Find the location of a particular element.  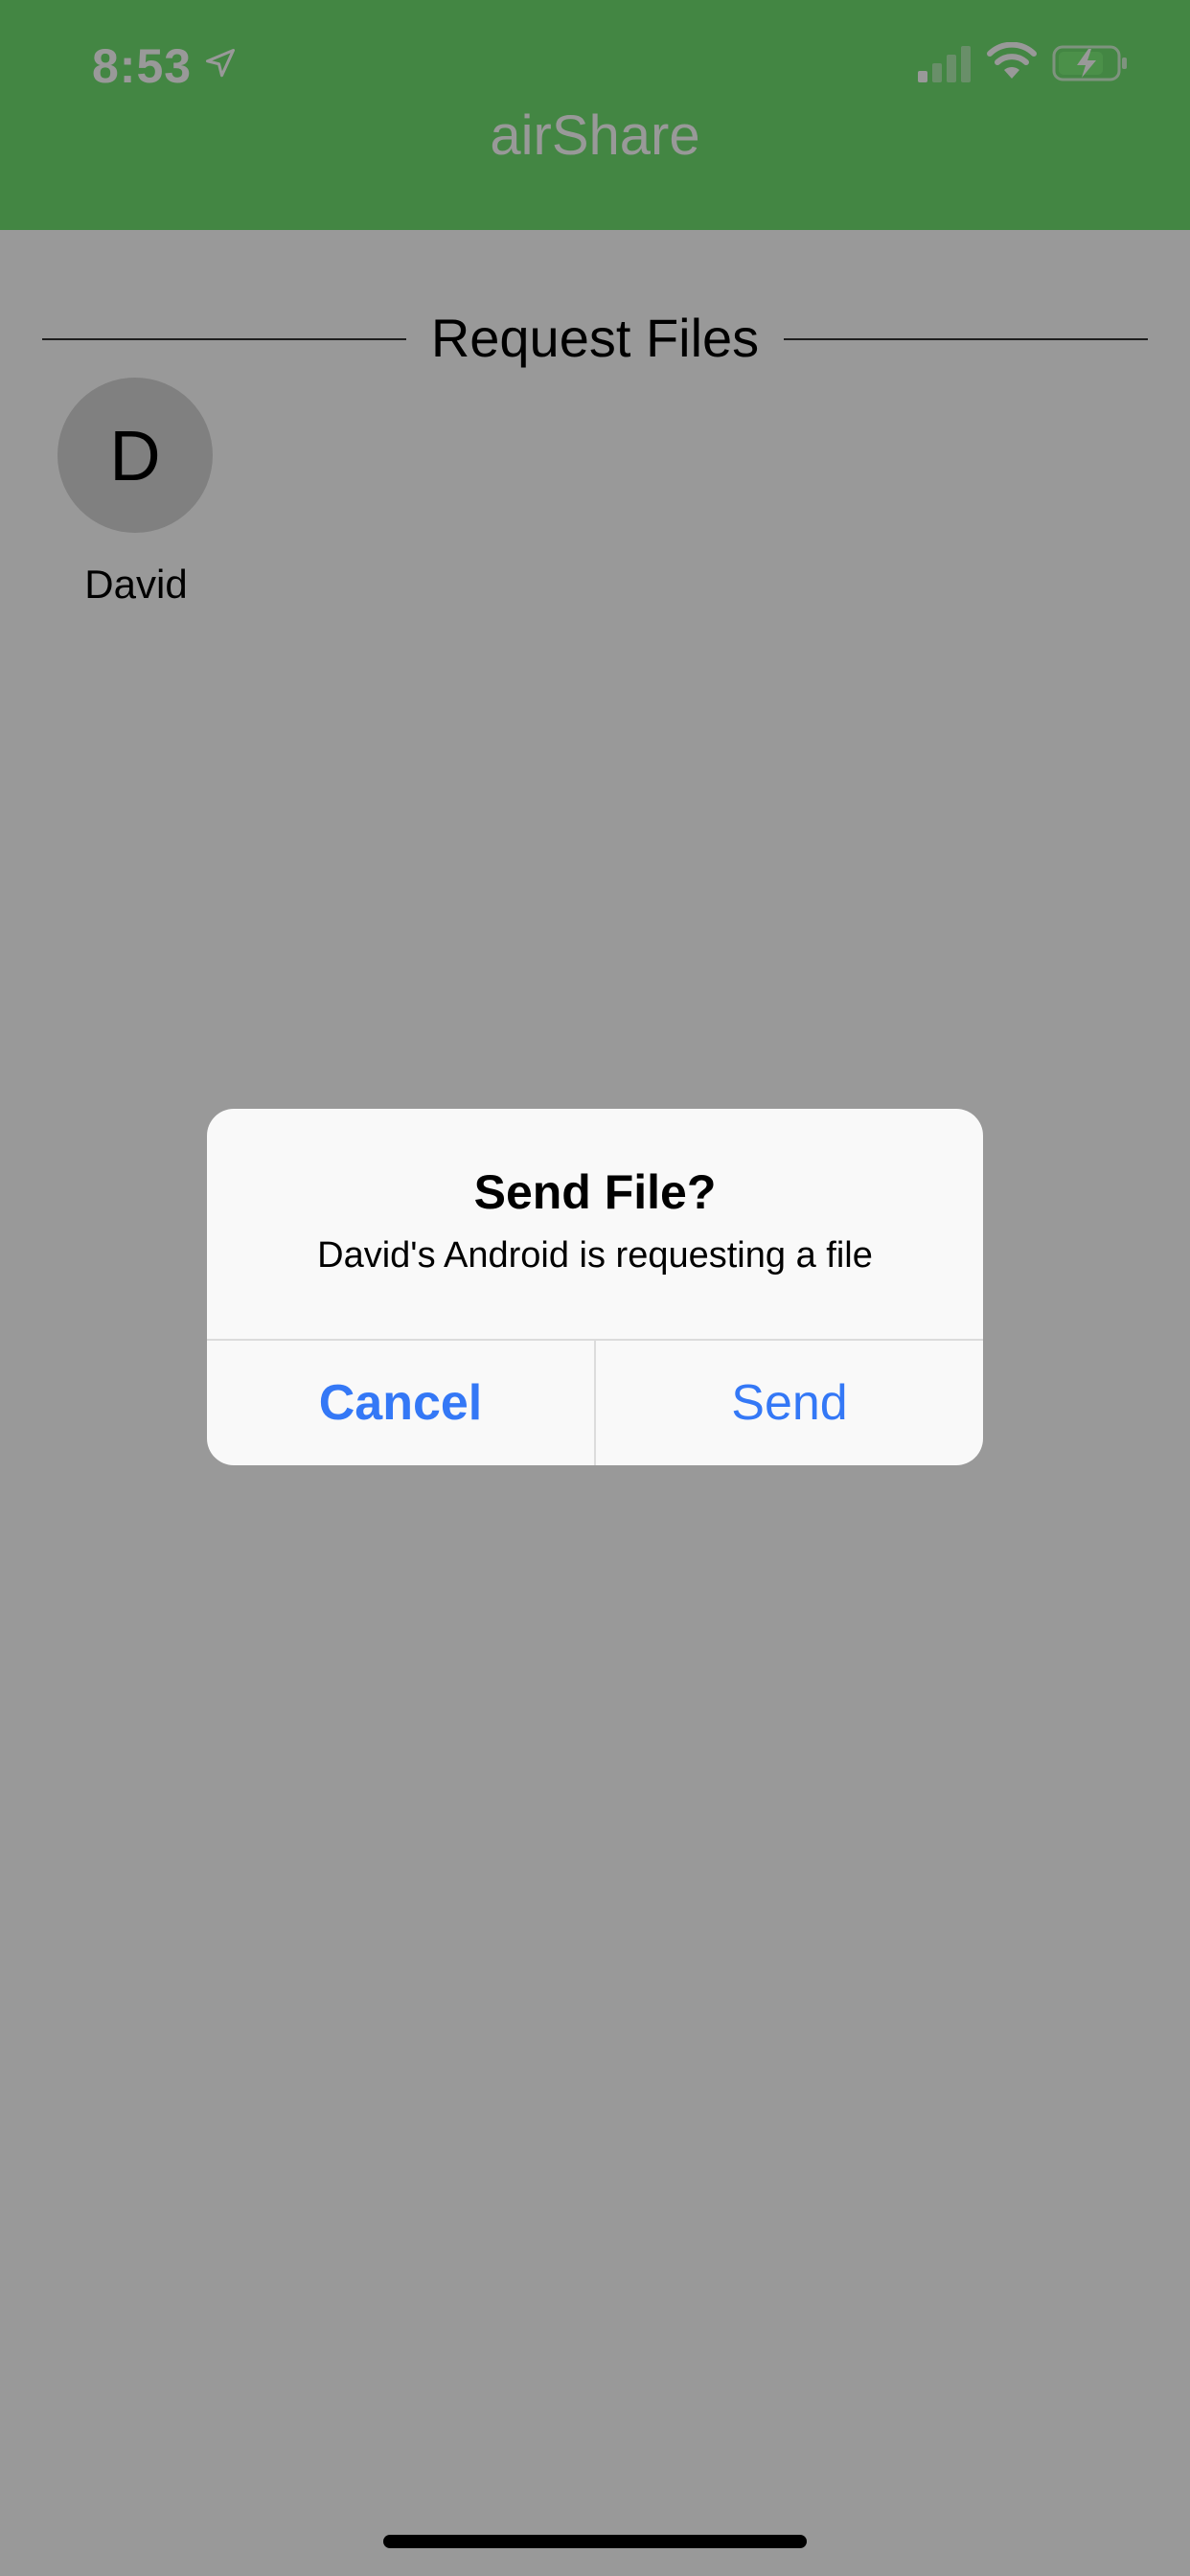

alert-title: Send File? is located at coordinates (595, 1192).